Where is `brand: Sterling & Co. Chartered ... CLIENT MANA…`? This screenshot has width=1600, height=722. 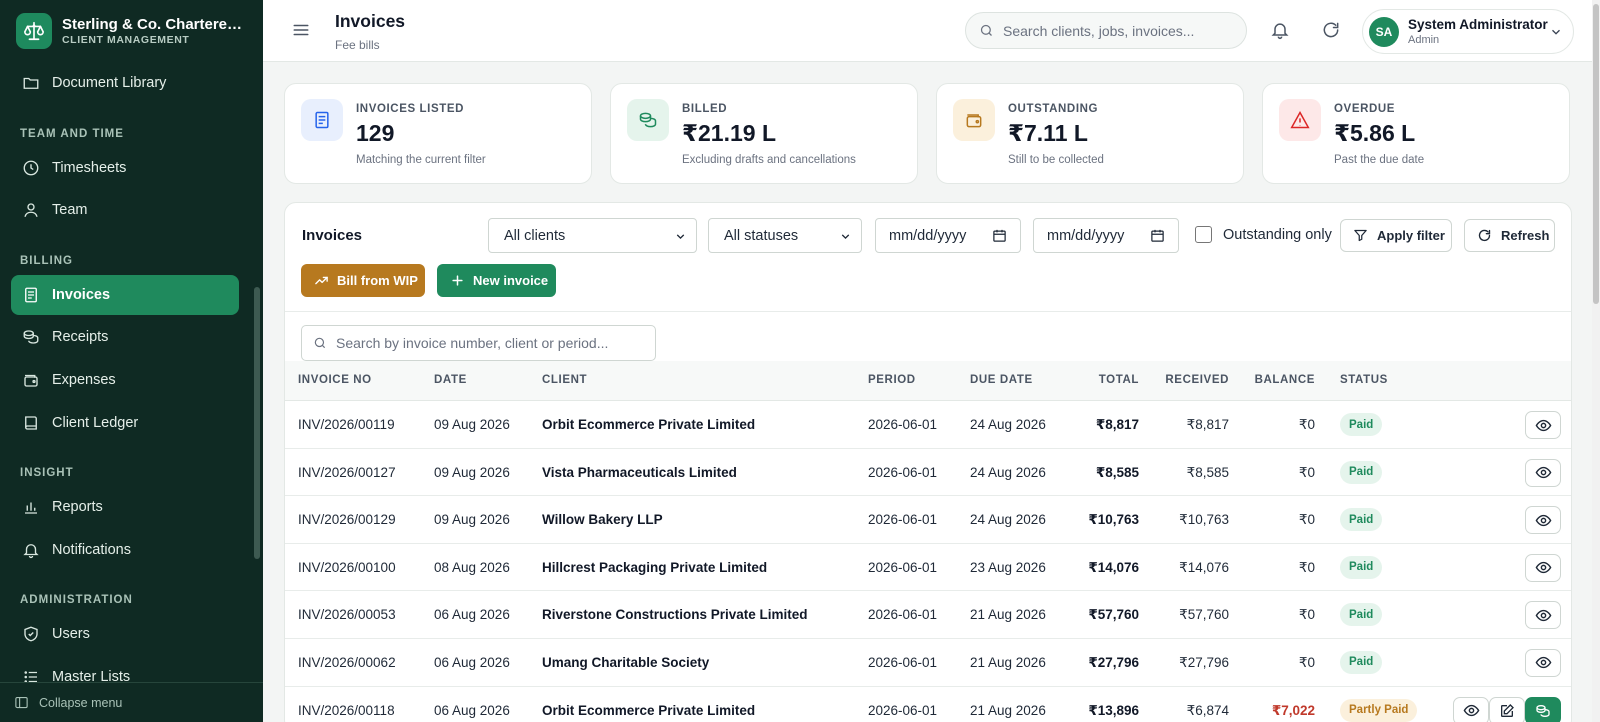
brand: Sterling & Co. Chartered ... CLIENT MANA… is located at coordinates (133, 31).